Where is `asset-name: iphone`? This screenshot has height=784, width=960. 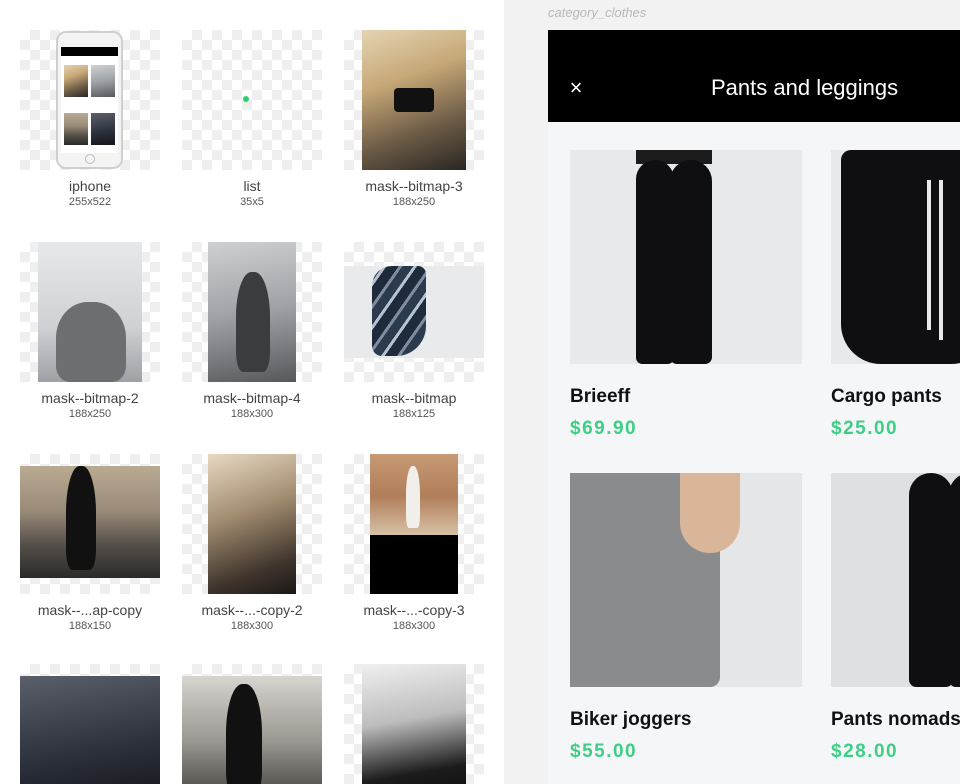
asset-name: iphone is located at coordinates (90, 186).